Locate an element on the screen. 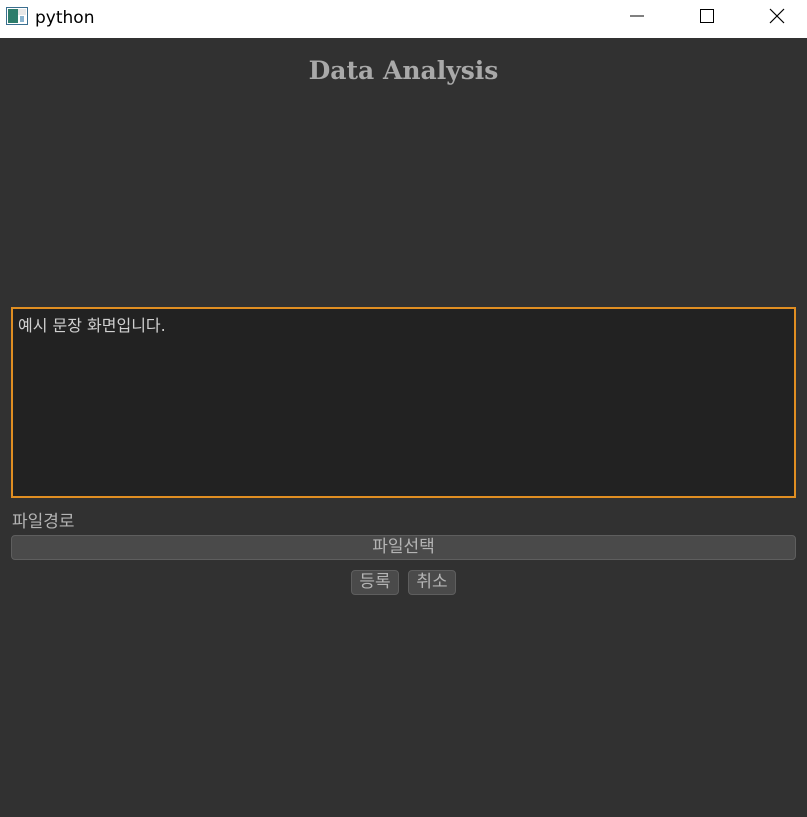  file-path-label: 파일경로 is located at coordinates (43, 522).